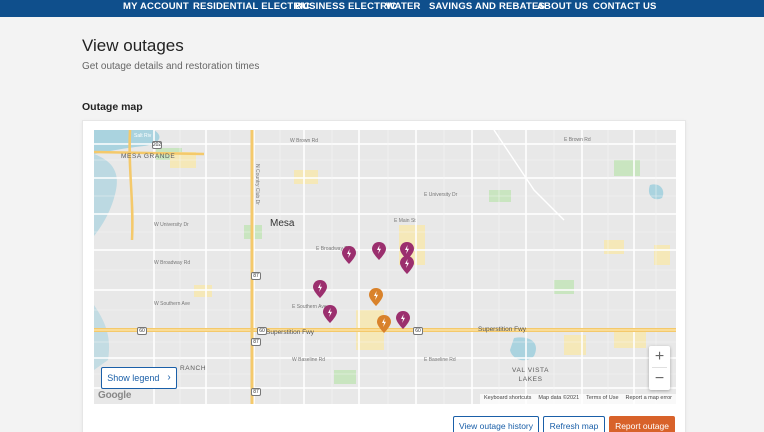  What do you see at coordinates (304, 141) in the screenshot?
I see `road-label-brown-w: W Brown Rd` at bounding box center [304, 141].